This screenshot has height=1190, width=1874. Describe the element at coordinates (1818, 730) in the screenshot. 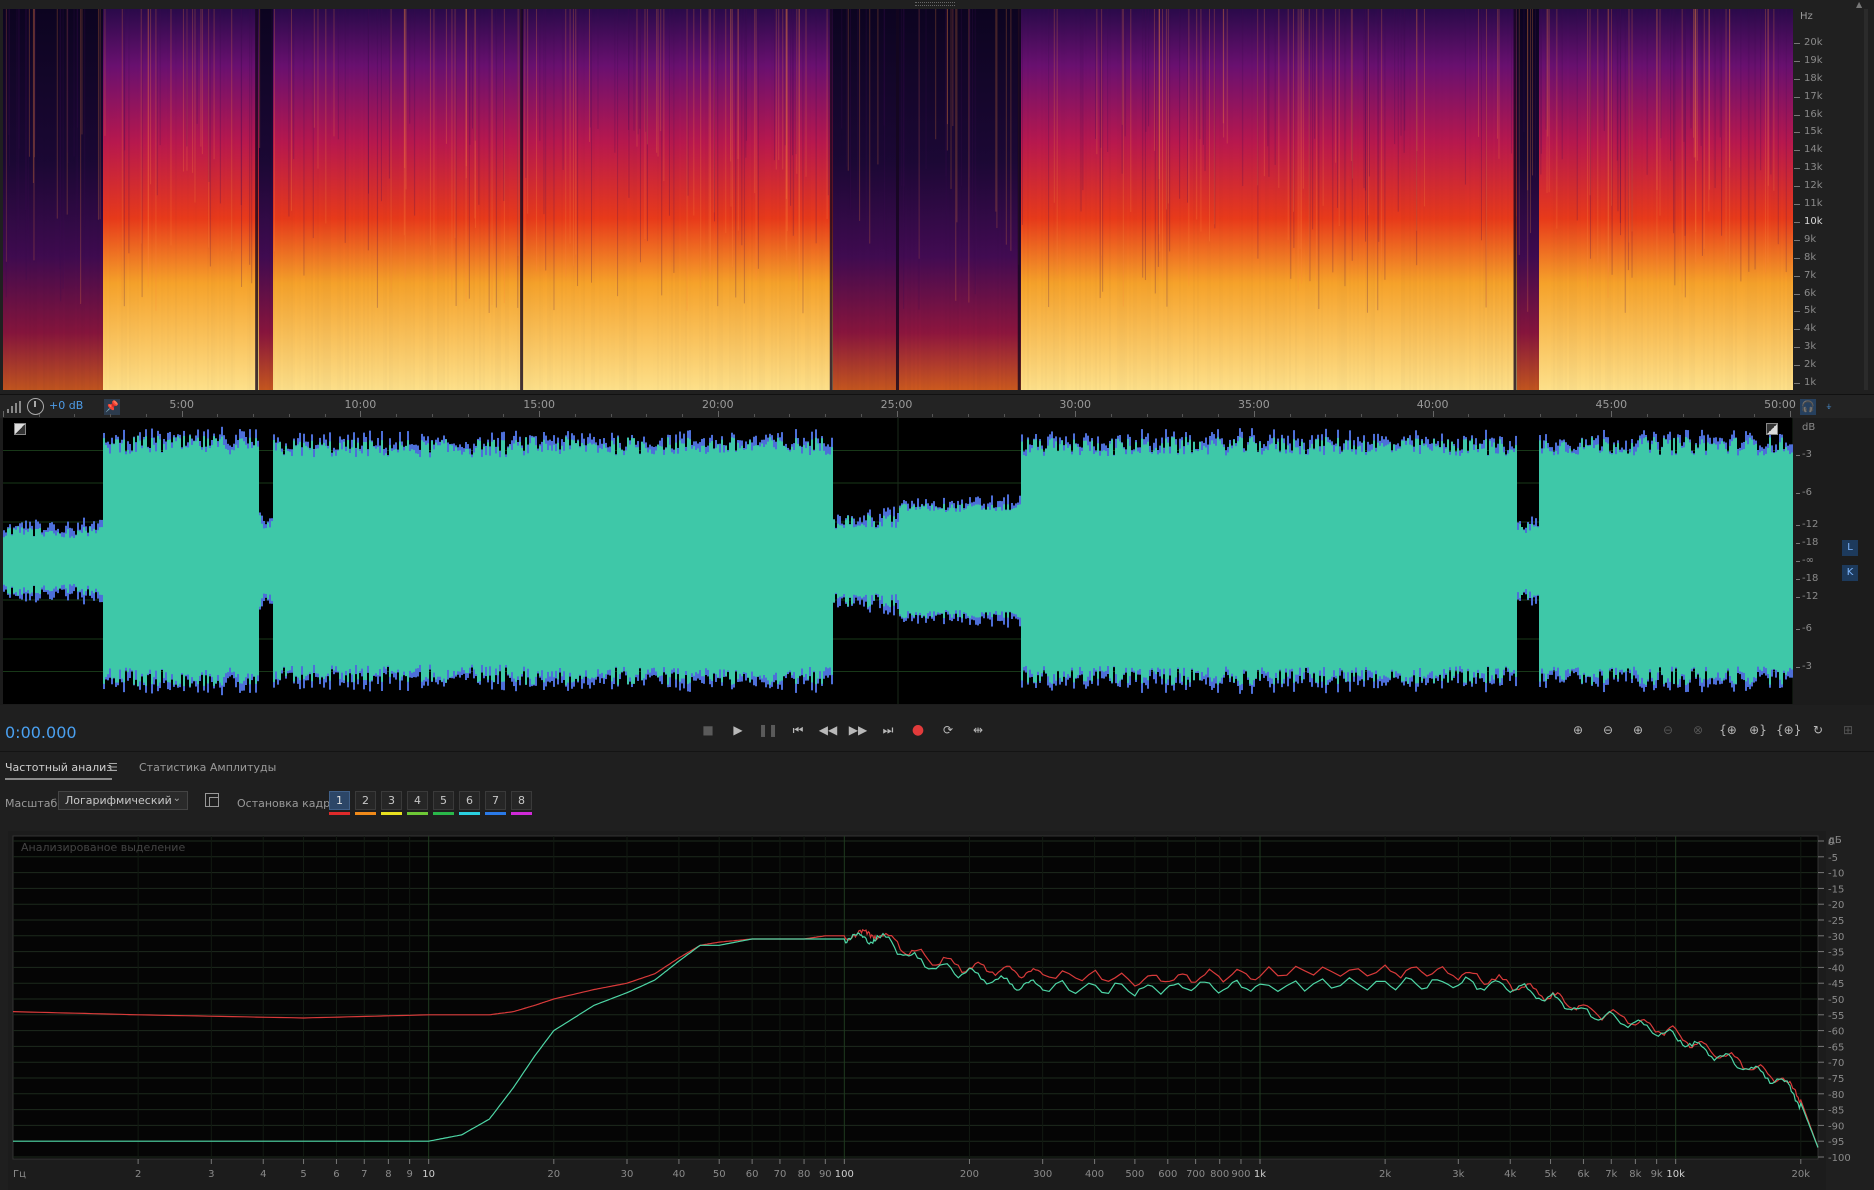

I see `zoom-reset-icon: ↻` at that location.